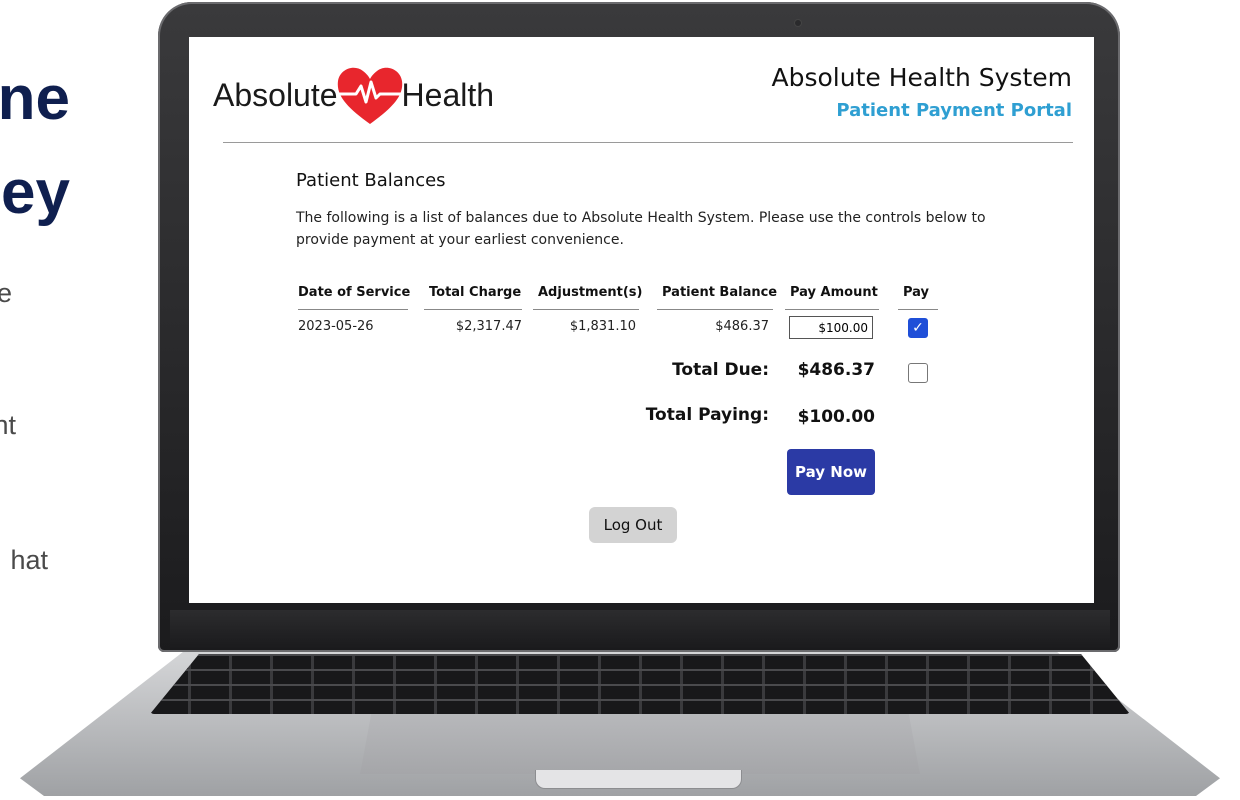  Describe the element at coordinates (475, 292) in the screenshot. I see `col-header-total-charge: Total Charge` at that location.